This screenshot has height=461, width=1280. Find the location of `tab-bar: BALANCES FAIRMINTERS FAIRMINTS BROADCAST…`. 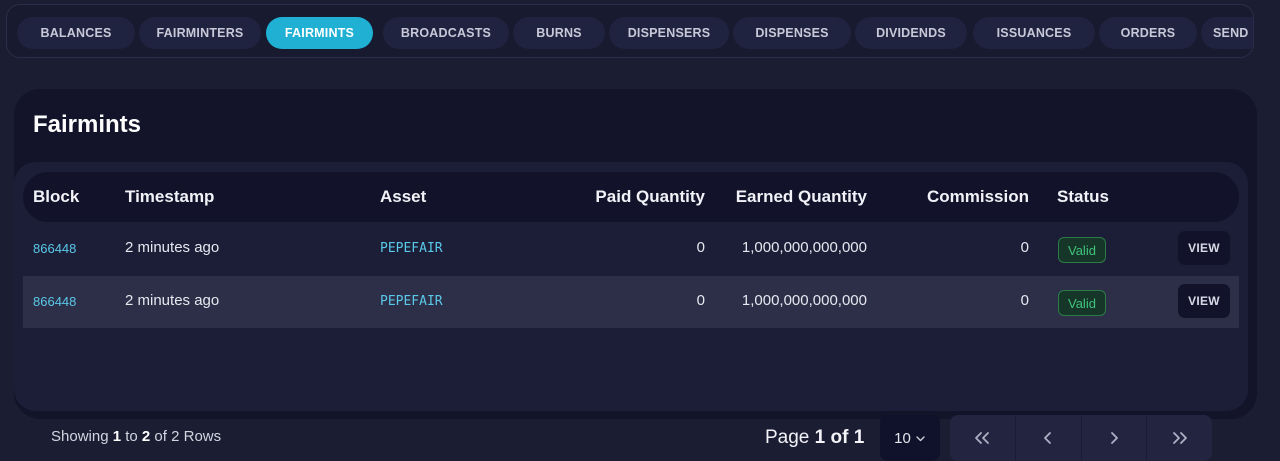

tab-bar: BALANCES FAIRMINTERS FAIRMINTS BROADCAST… is located at coordinates (630, 31).